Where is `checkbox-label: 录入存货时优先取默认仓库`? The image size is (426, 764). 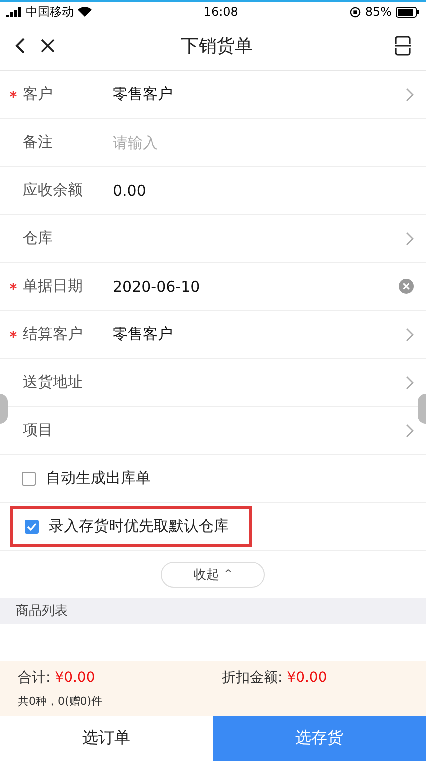 checkbox-label: 录入存货时优先取默认仓库 is located at coordinates (139, 526).